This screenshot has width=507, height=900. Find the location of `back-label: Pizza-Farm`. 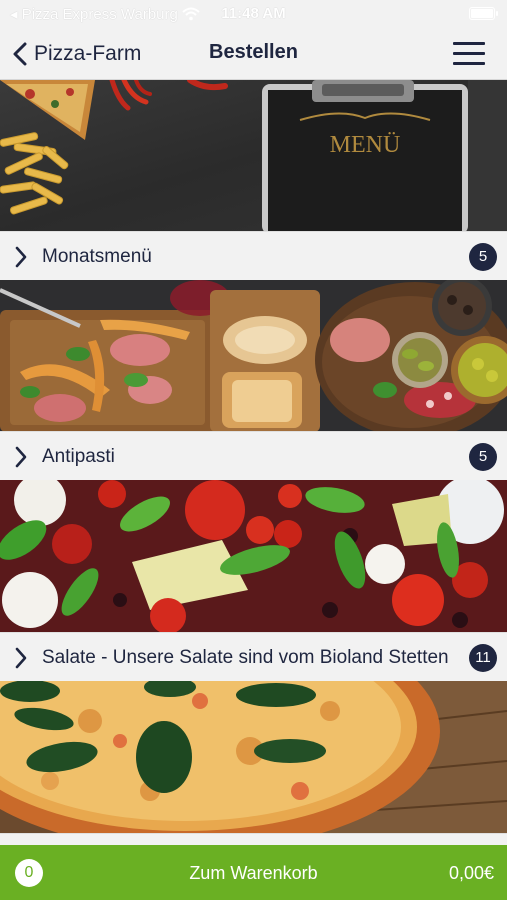

back-label: Pizza-Farm is located at coordinates (88, 53).